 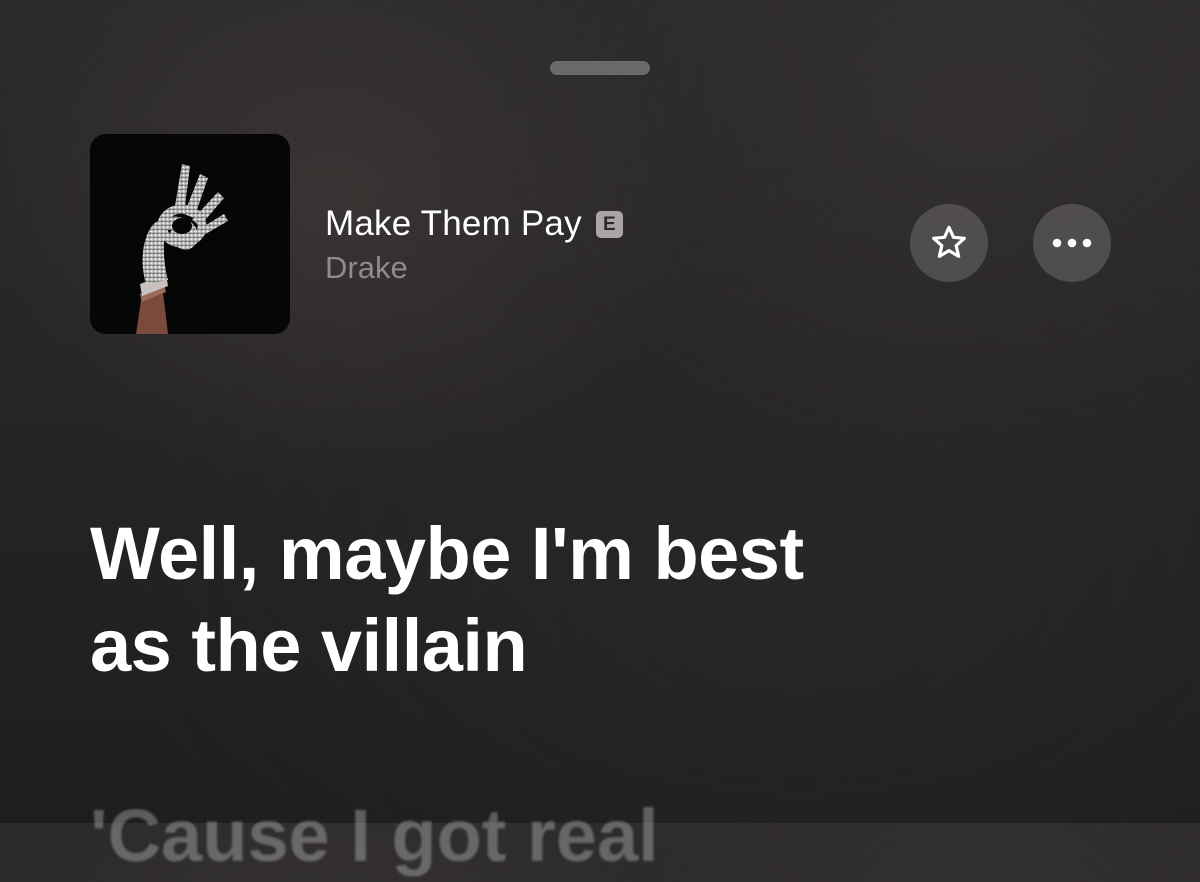 I want to click on track-info: Make Them Pay E Drake, so click(x=474, y=244).